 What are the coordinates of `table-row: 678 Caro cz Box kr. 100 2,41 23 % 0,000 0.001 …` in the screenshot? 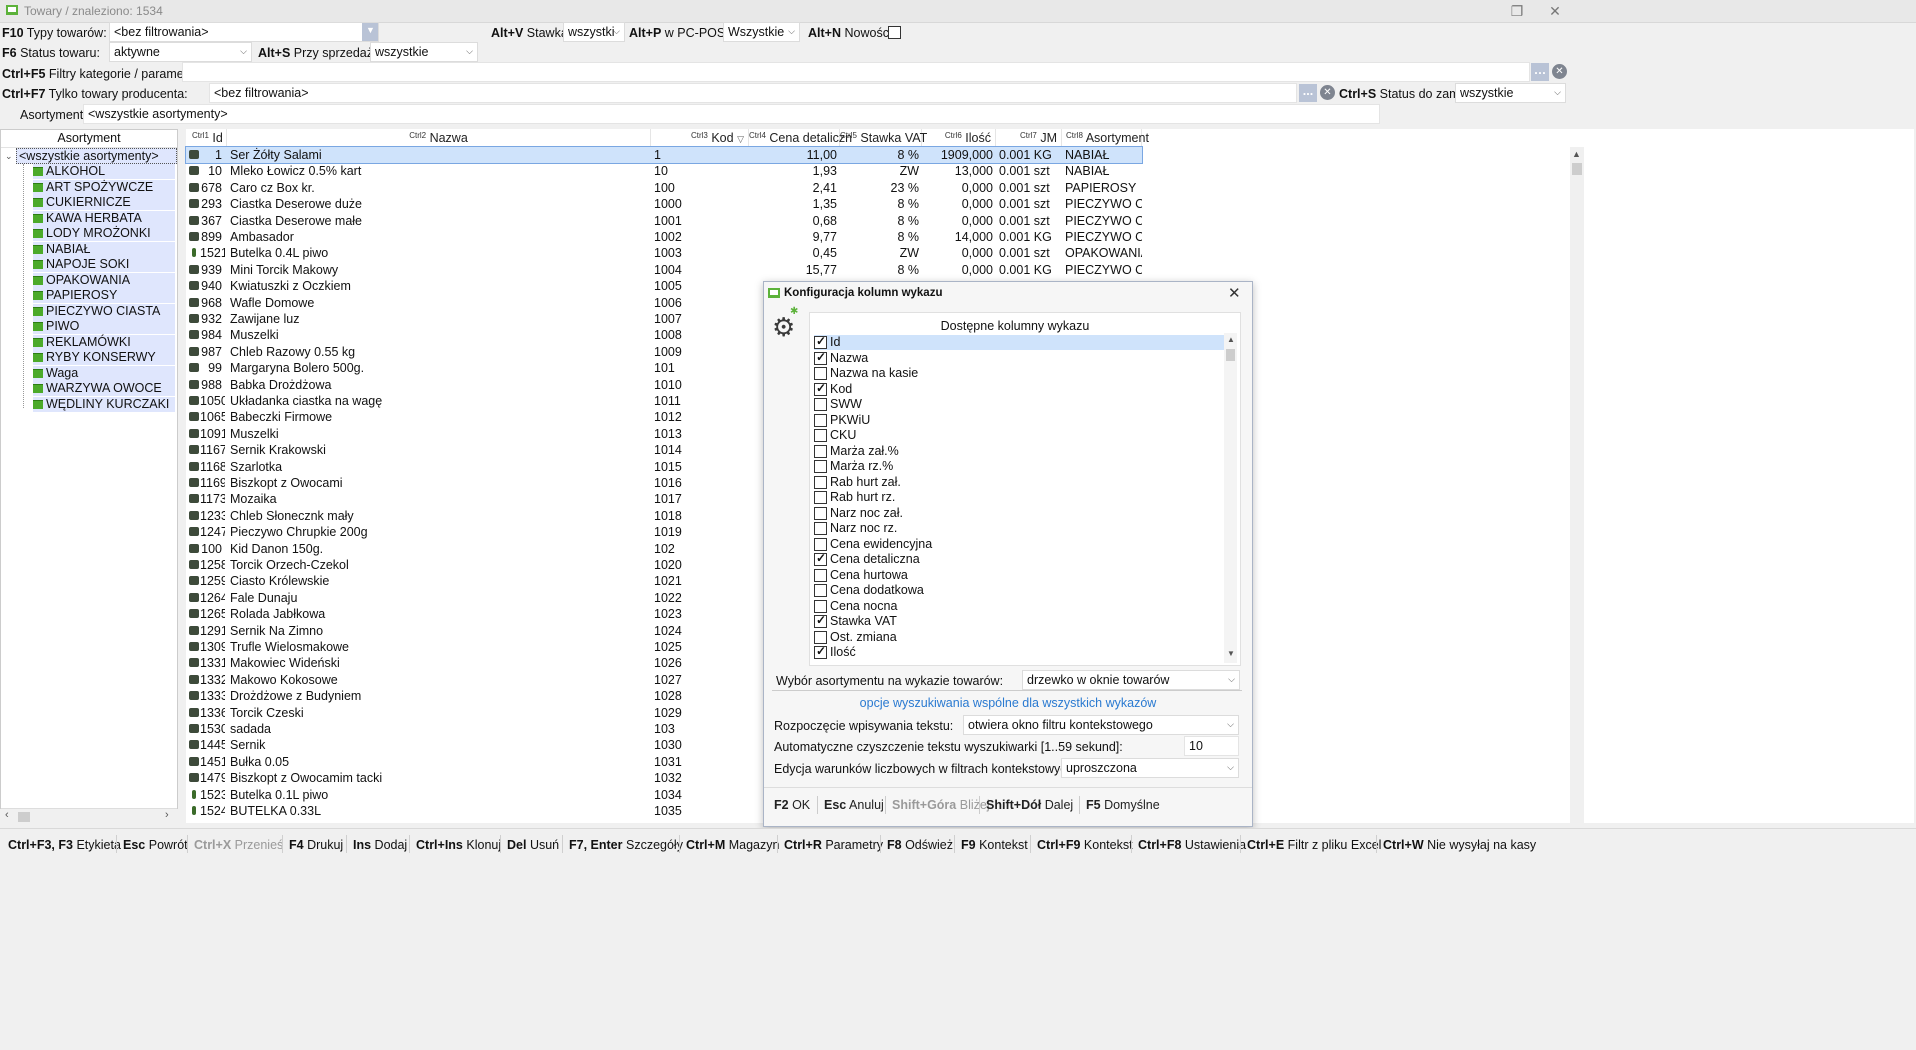 It's located at (664, 188).